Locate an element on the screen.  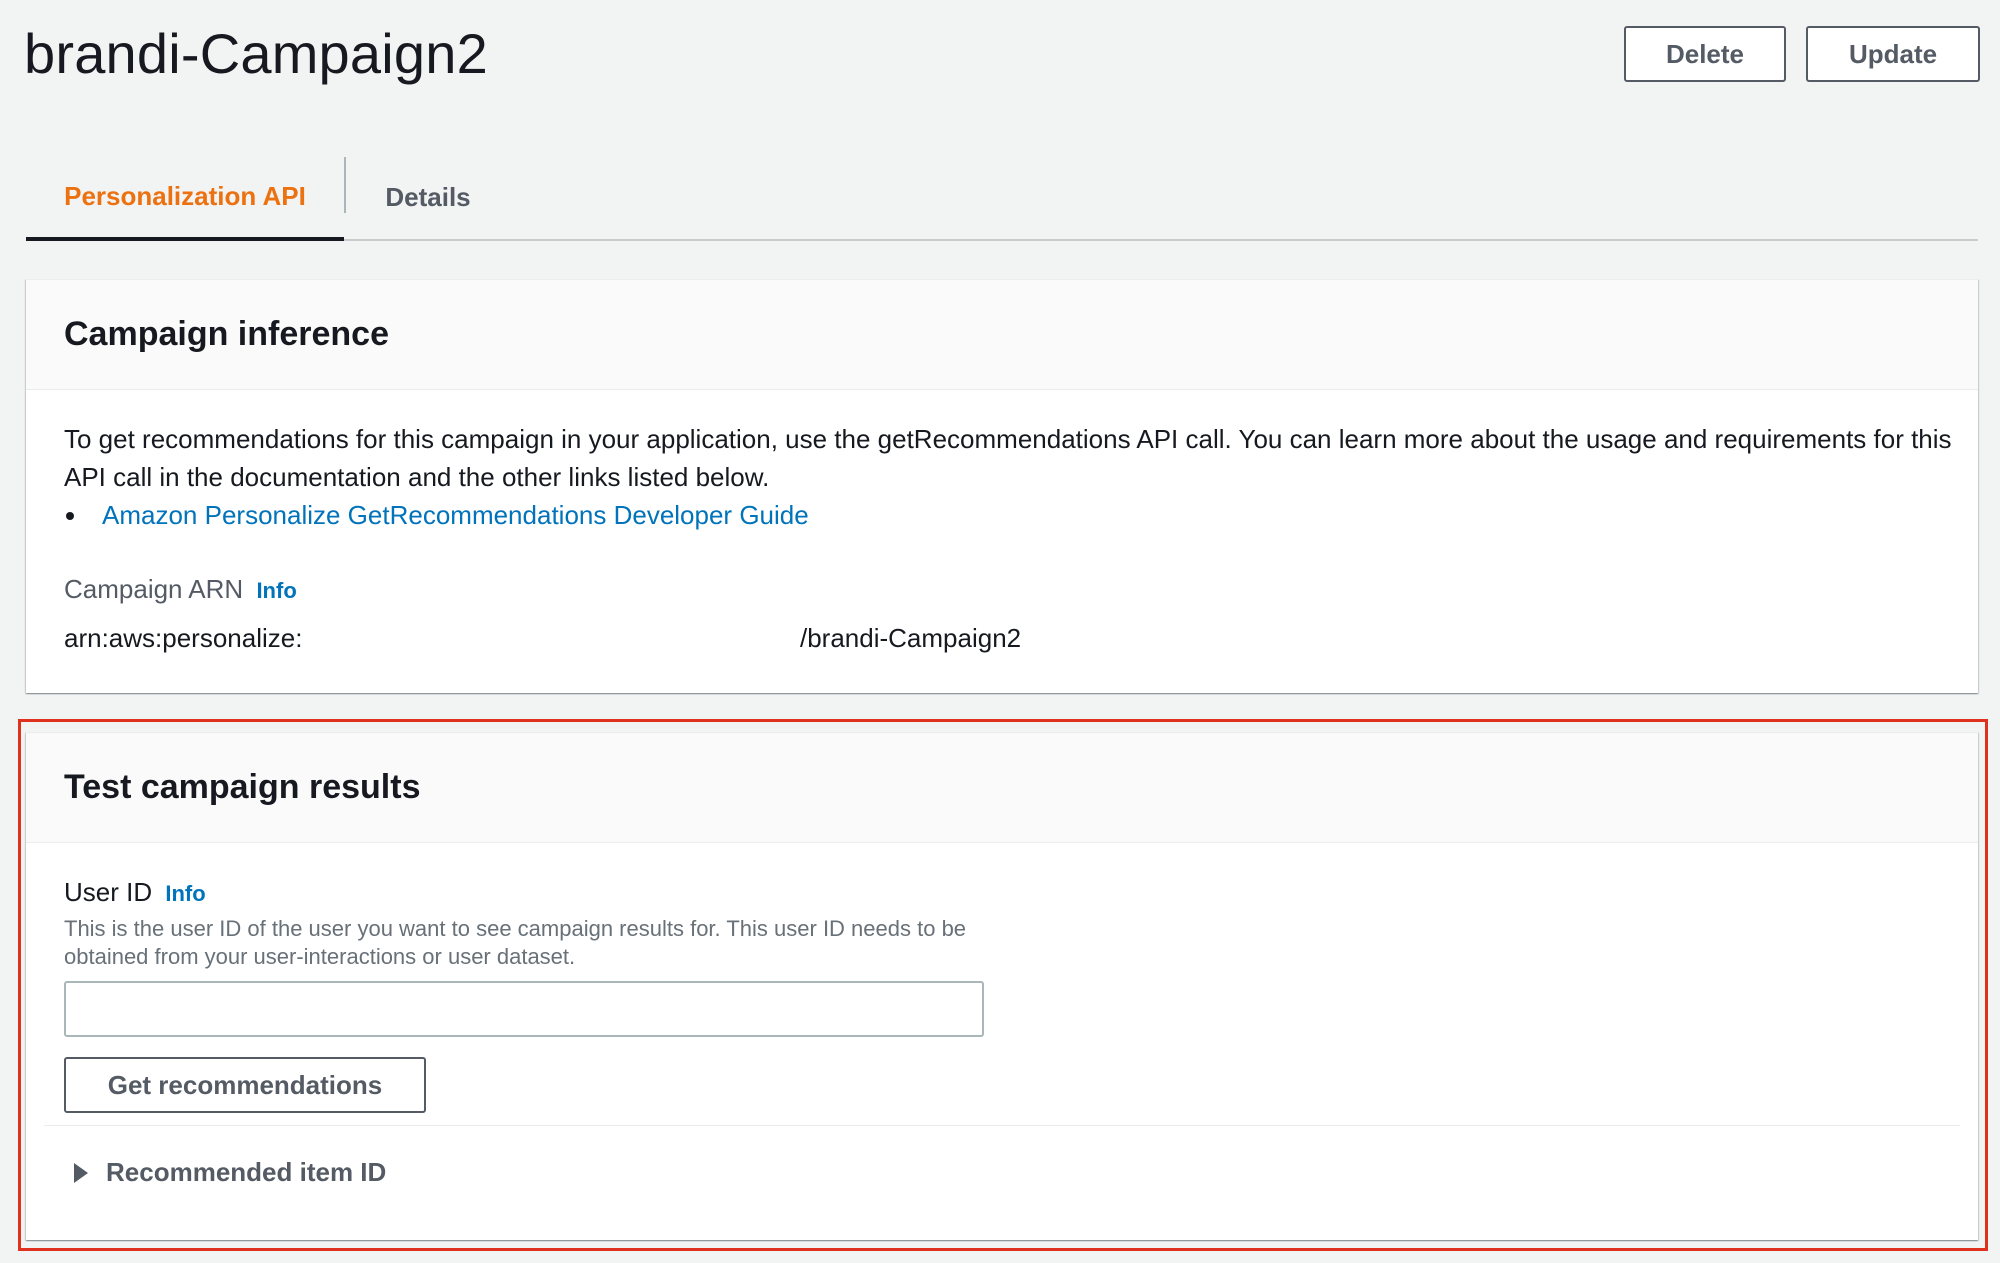
campaign-arn-value: arn:aws:personalize: /brandi-Campaign2 is located at coordinates (1002, 638).